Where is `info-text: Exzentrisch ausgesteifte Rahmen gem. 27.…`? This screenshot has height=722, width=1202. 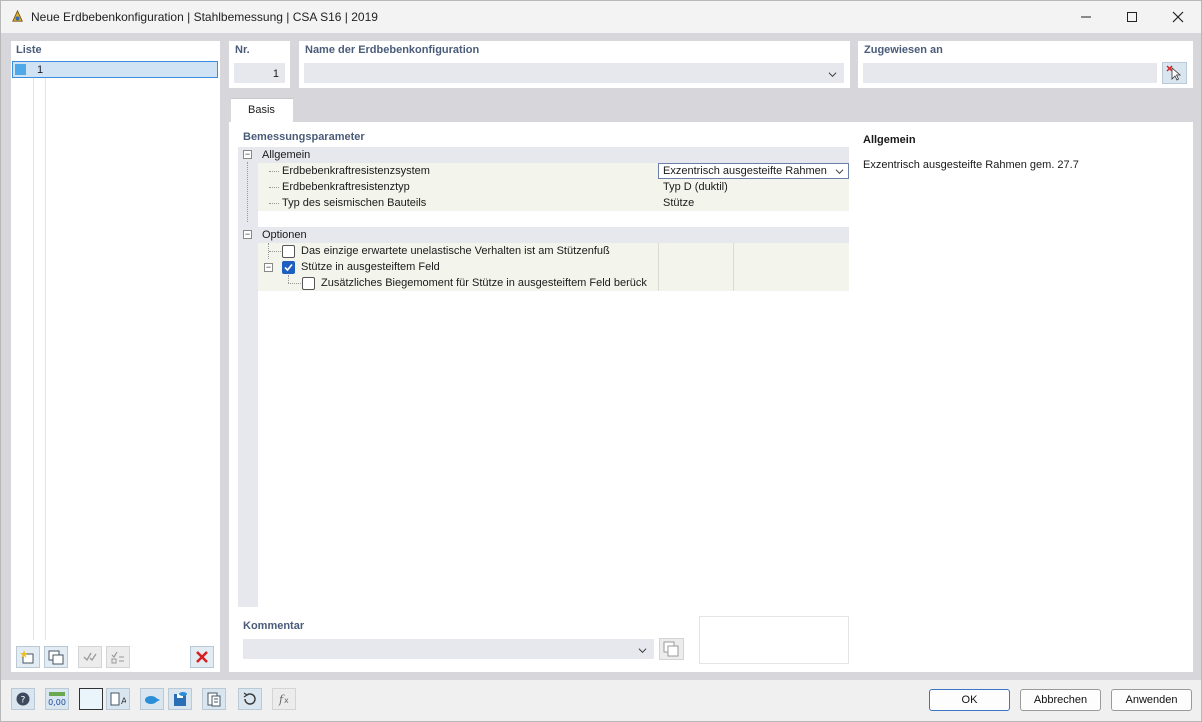
info-text: Exzentrisch ausgesteifte Rahmen gem. 27.… is located at coordinates (971, 165).